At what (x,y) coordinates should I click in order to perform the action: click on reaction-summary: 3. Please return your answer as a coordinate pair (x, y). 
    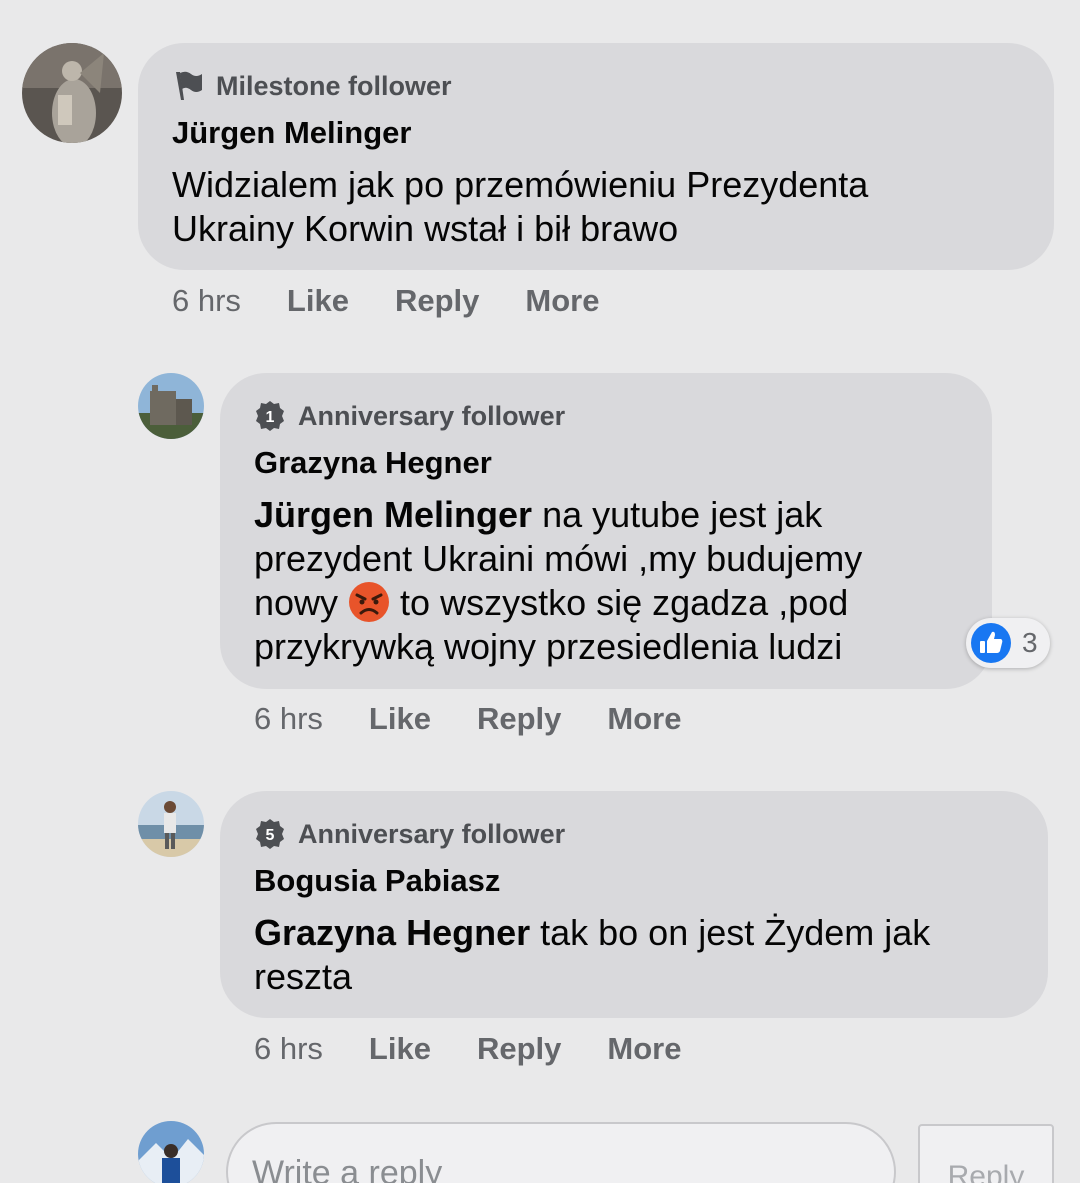
    Looking at the image, I should click on (1008, 643).